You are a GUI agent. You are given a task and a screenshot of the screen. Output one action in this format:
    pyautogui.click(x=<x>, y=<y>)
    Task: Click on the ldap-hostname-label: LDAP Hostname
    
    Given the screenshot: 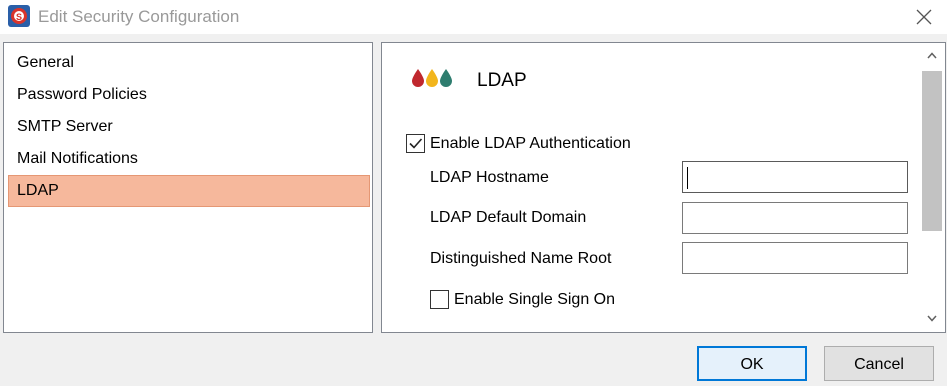 What is the action you would take?
    pyautogui.click(x=489, y=177)
    